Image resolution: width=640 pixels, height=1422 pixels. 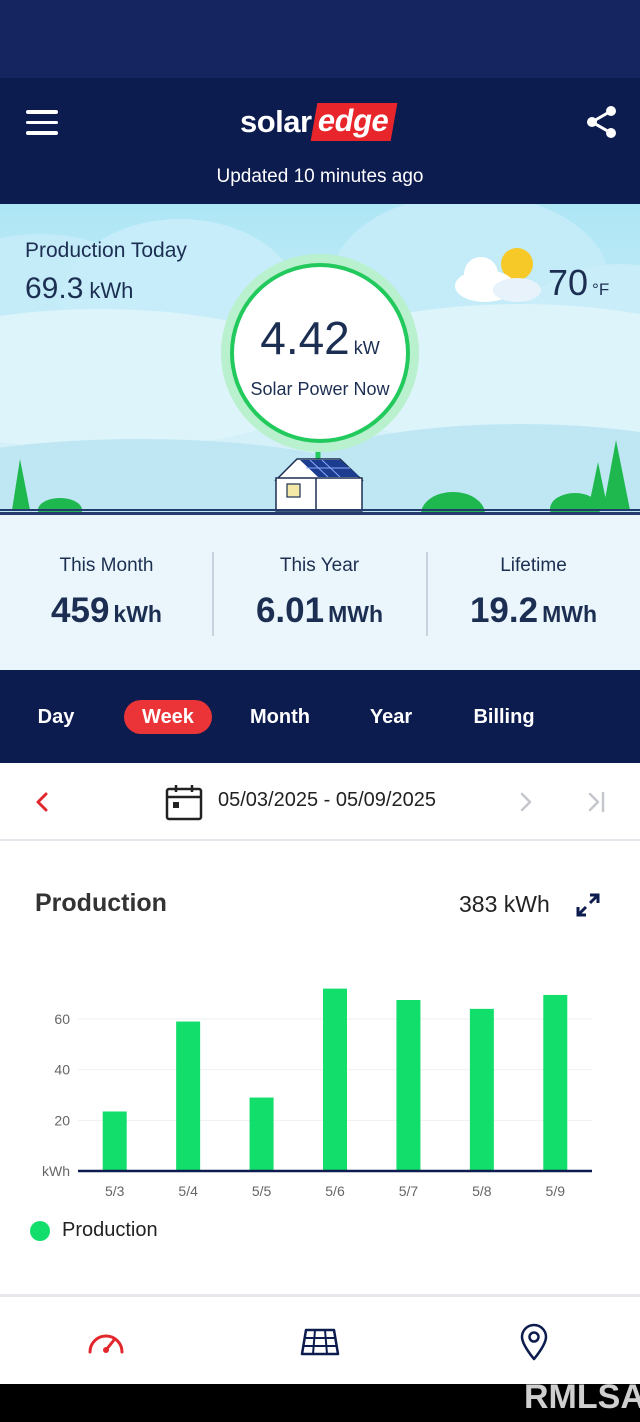 I want to click on expand-chart-button, so click(x=588, y=905).